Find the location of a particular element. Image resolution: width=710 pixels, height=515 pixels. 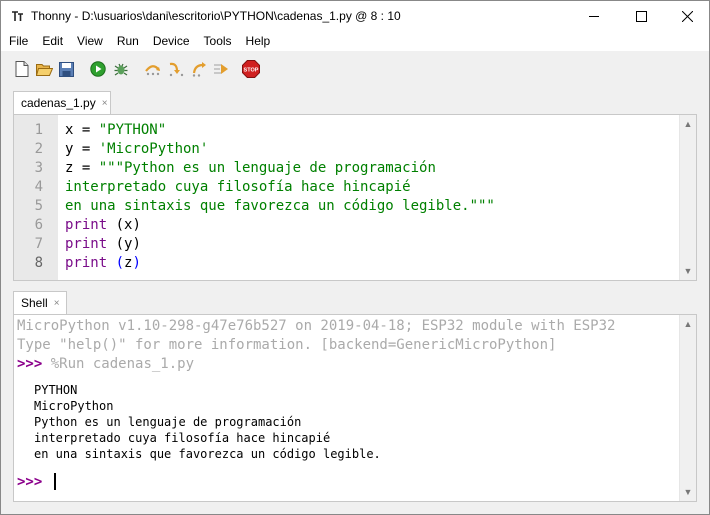

code-line: y = 'MicroPython' is located at coordinates (137, 149).